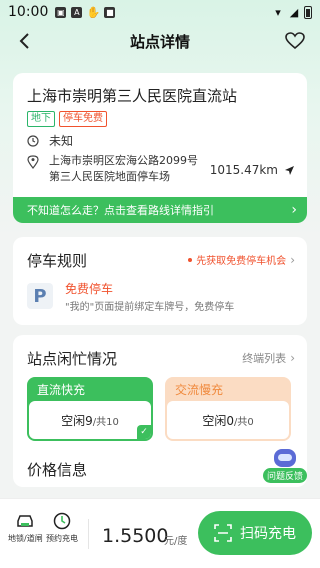 Image resolution: width=320 pixels, height=568 pixels. Describe the element at coordinates (57, 470) in the screenshot. I see `price-info-title: 价格信息` at that location.